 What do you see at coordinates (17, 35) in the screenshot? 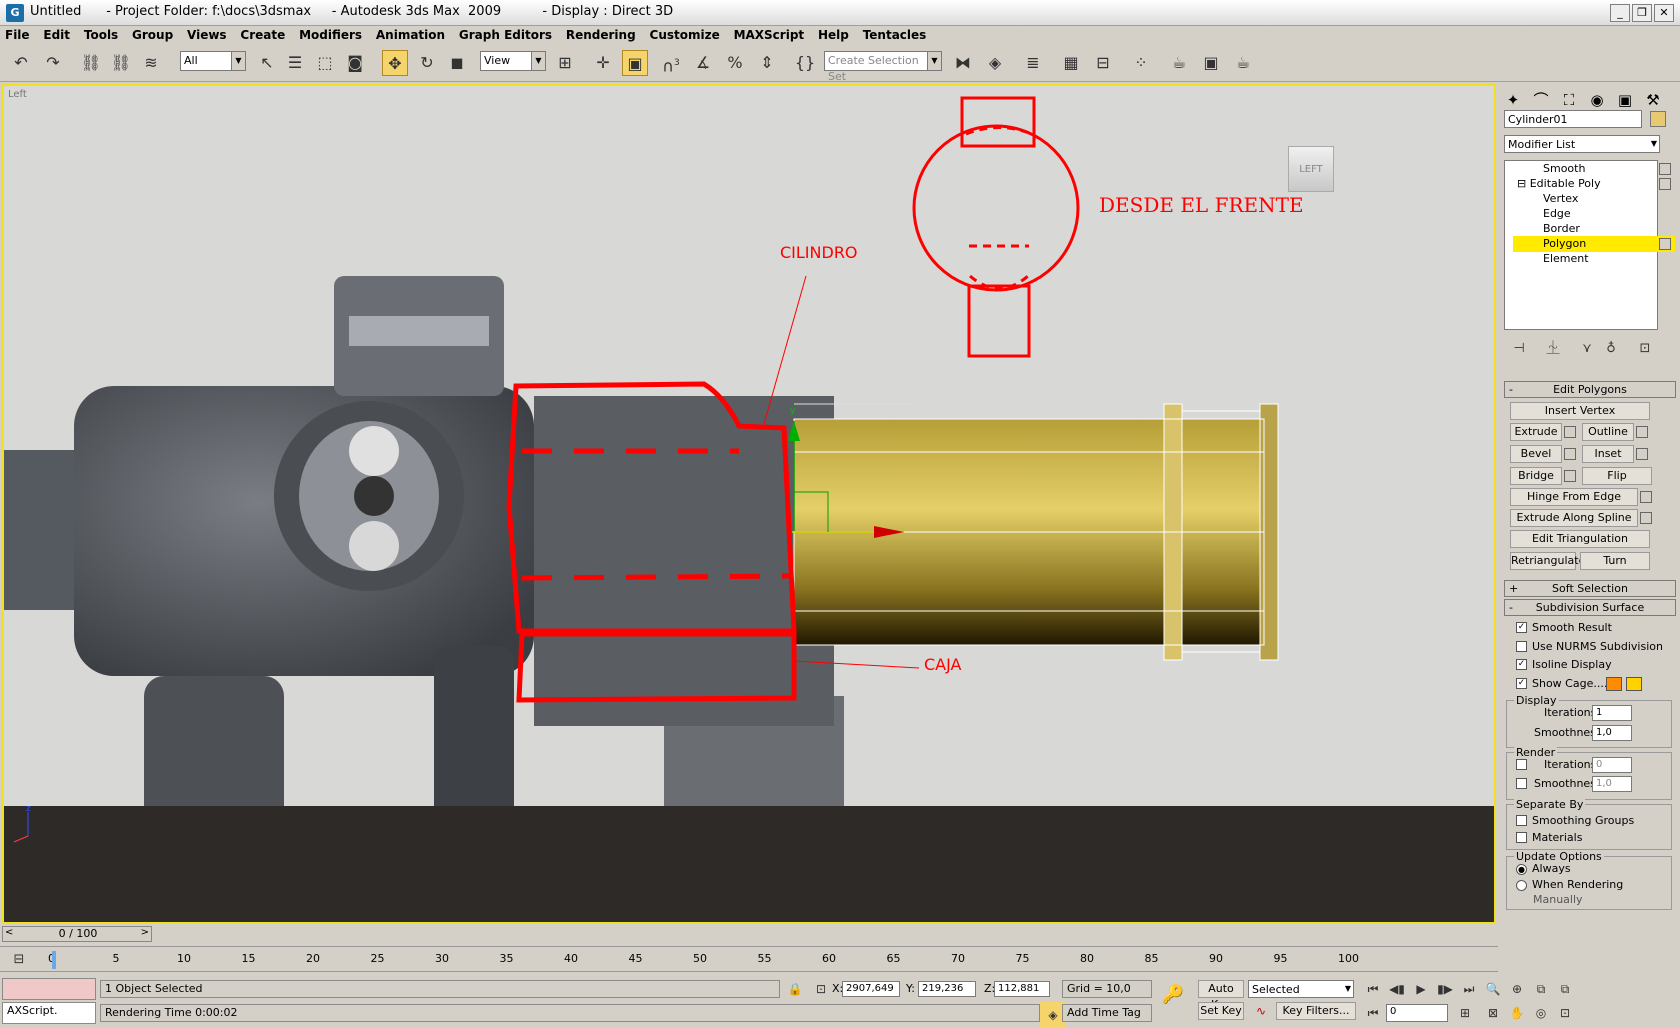
I see `menu-file: File` at bounding box center [17, 35].